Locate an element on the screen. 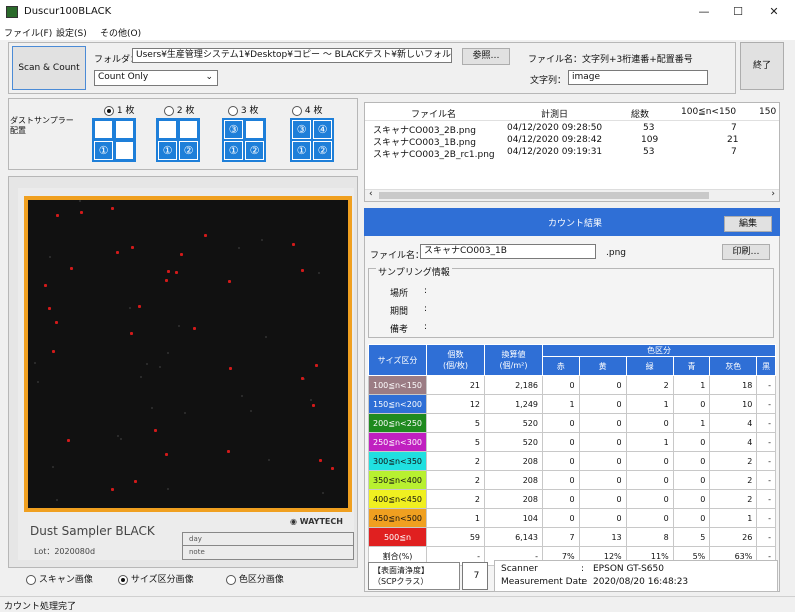 This screenshot has width=795, height=612. view-scan-radio: スキャン画像 is located at coordinates (59, 578).